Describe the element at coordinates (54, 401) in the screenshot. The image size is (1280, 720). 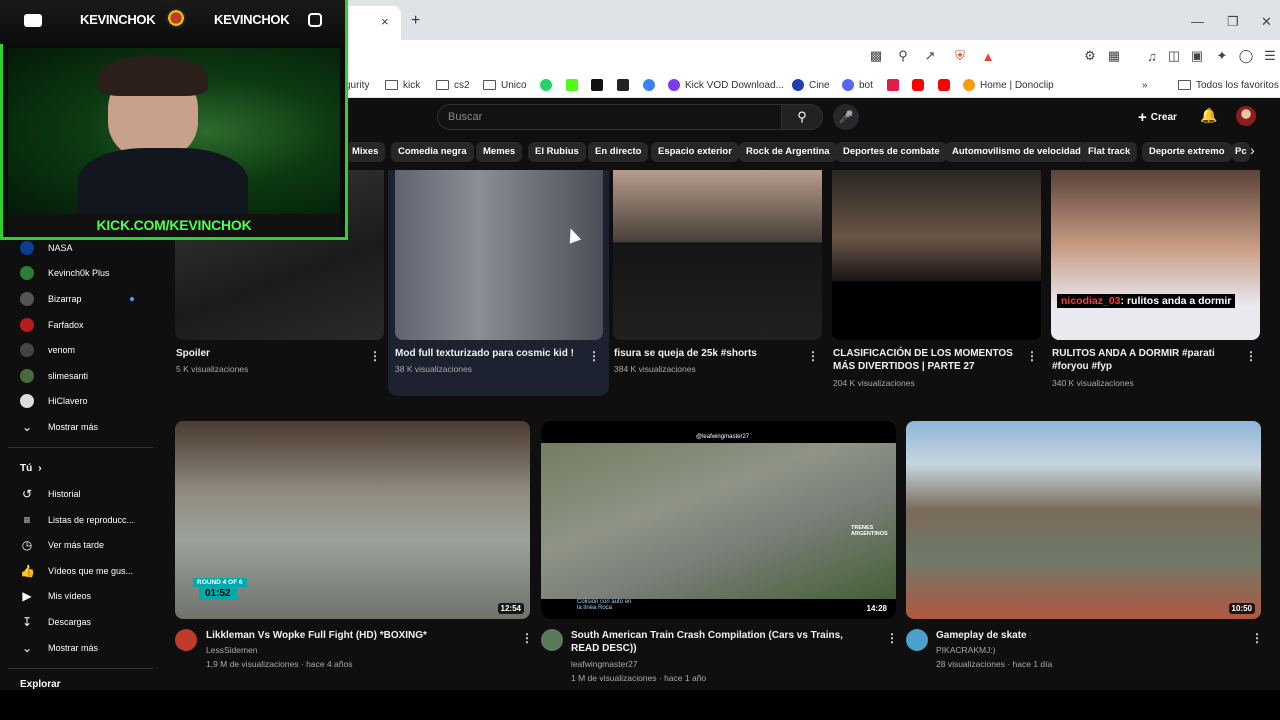
I see `sidebar-sub-hiclavero: HiClavero` at that location.